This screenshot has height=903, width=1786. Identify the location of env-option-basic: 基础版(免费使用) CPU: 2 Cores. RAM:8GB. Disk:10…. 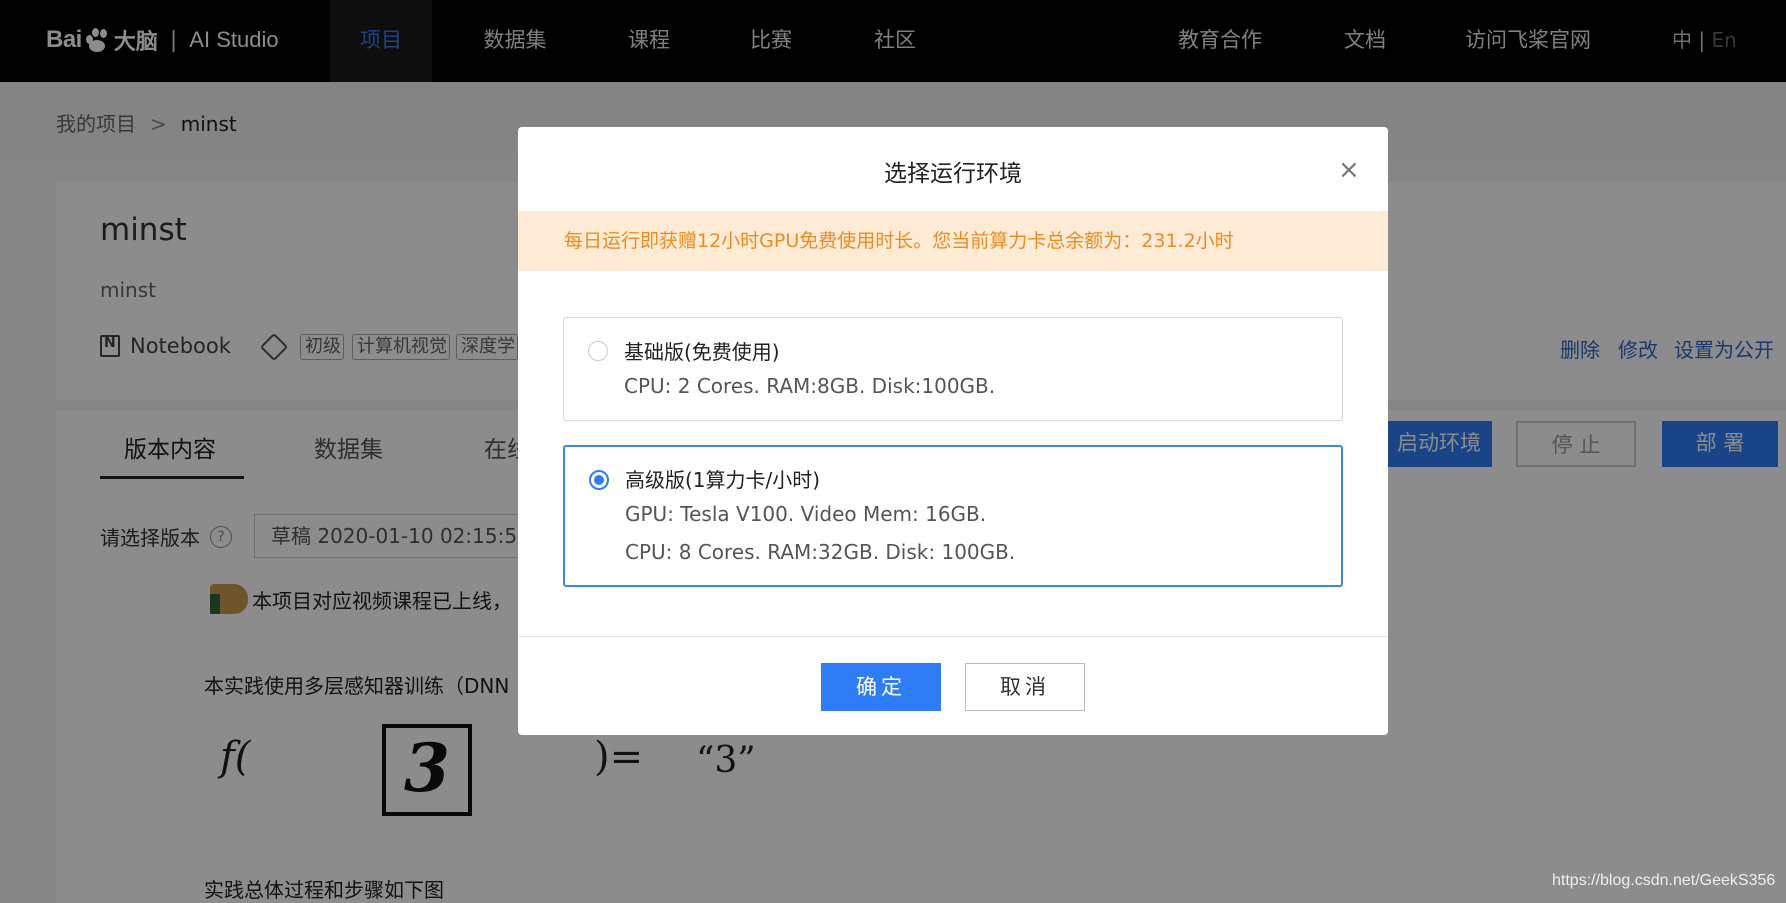
(953, 369).